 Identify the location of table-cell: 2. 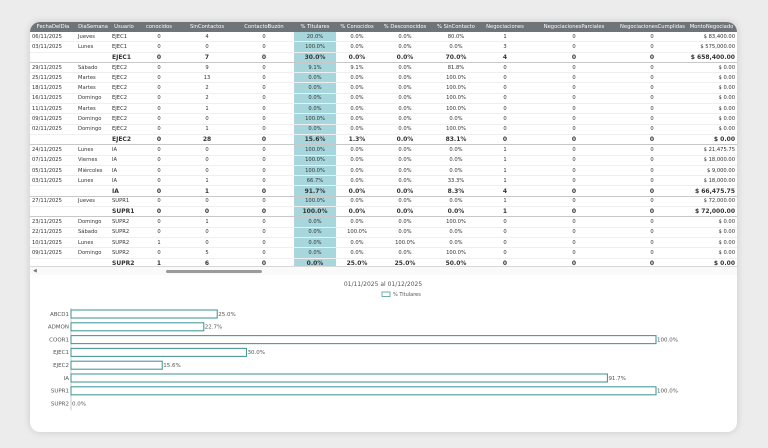
(207, 99).